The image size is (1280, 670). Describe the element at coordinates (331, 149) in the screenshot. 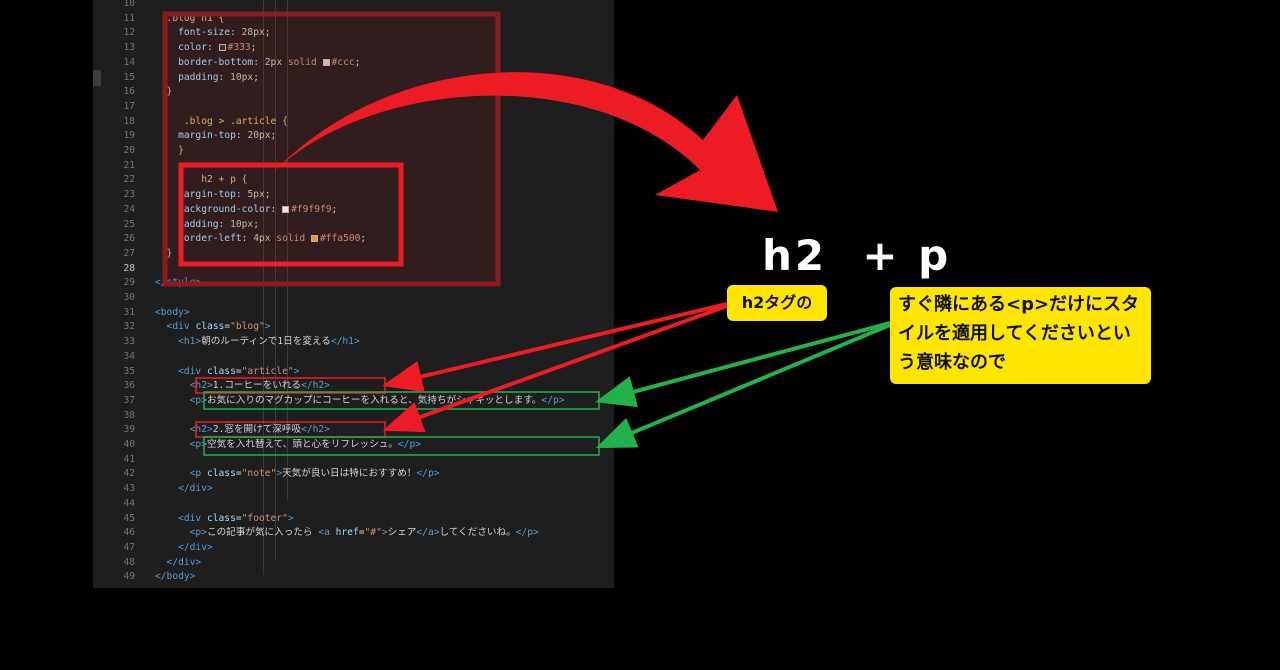

I see `css-block-highlight` at that location.